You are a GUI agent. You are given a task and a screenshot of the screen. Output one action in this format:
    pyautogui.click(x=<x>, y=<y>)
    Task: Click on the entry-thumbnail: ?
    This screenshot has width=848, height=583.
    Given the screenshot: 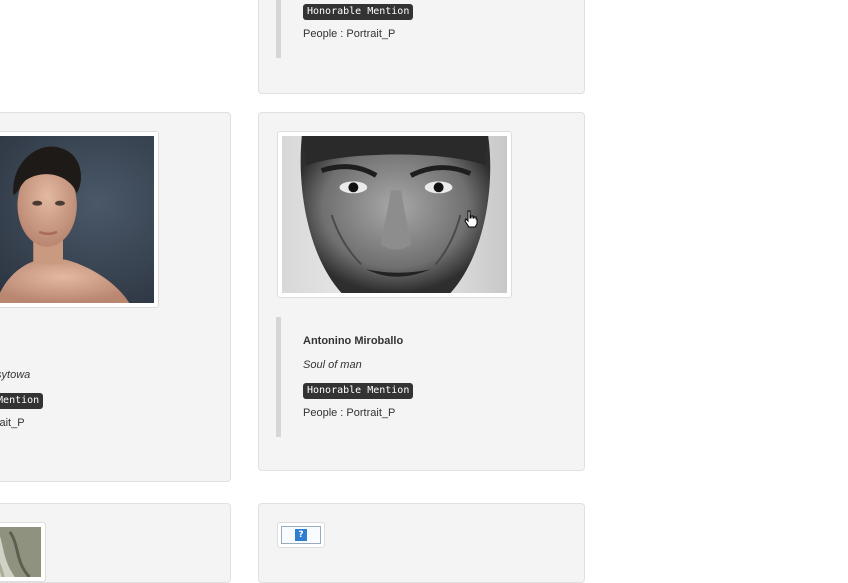 What is the action you would take?
    pyautogui.click(x=301, y=535)
    